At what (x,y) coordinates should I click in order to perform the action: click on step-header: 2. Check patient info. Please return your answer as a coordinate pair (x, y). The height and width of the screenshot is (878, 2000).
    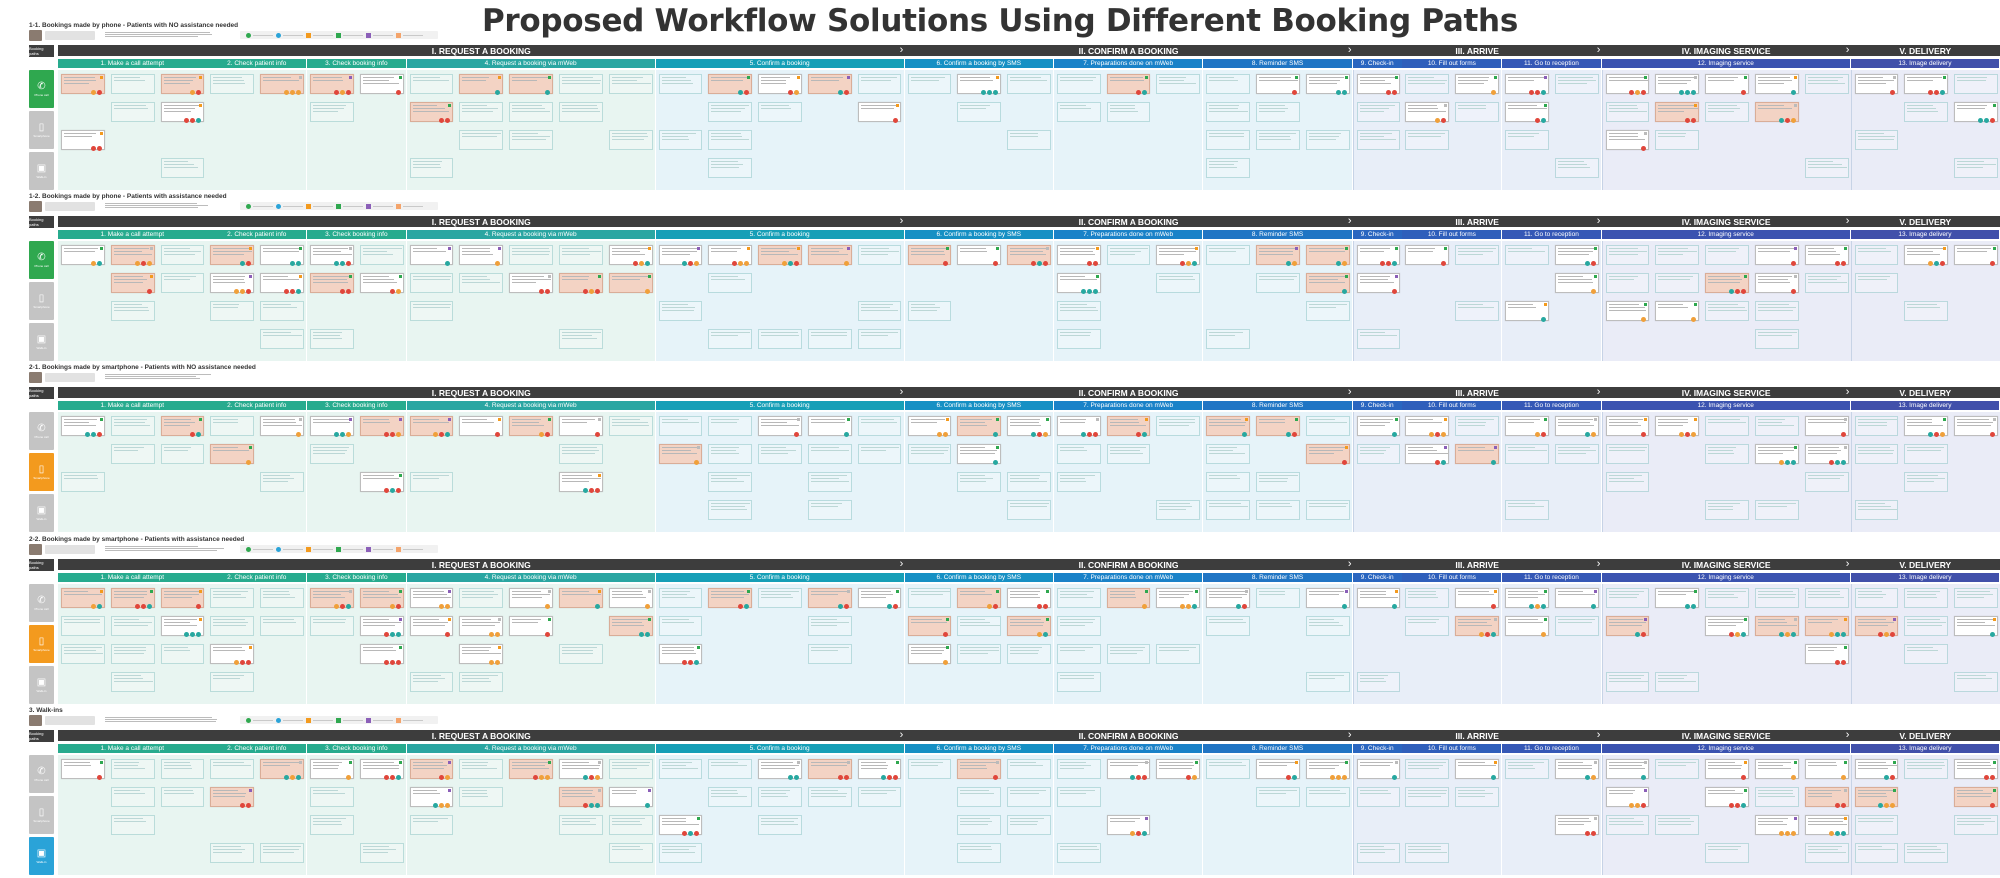
    Looking at the image, I should click on (257, 748).